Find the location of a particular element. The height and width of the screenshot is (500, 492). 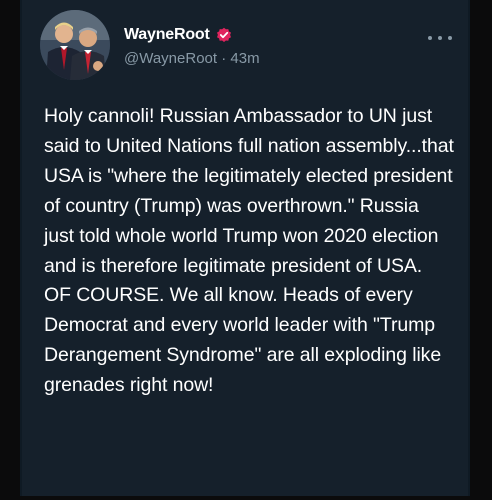

avatar is located at coordinates (75, 45).